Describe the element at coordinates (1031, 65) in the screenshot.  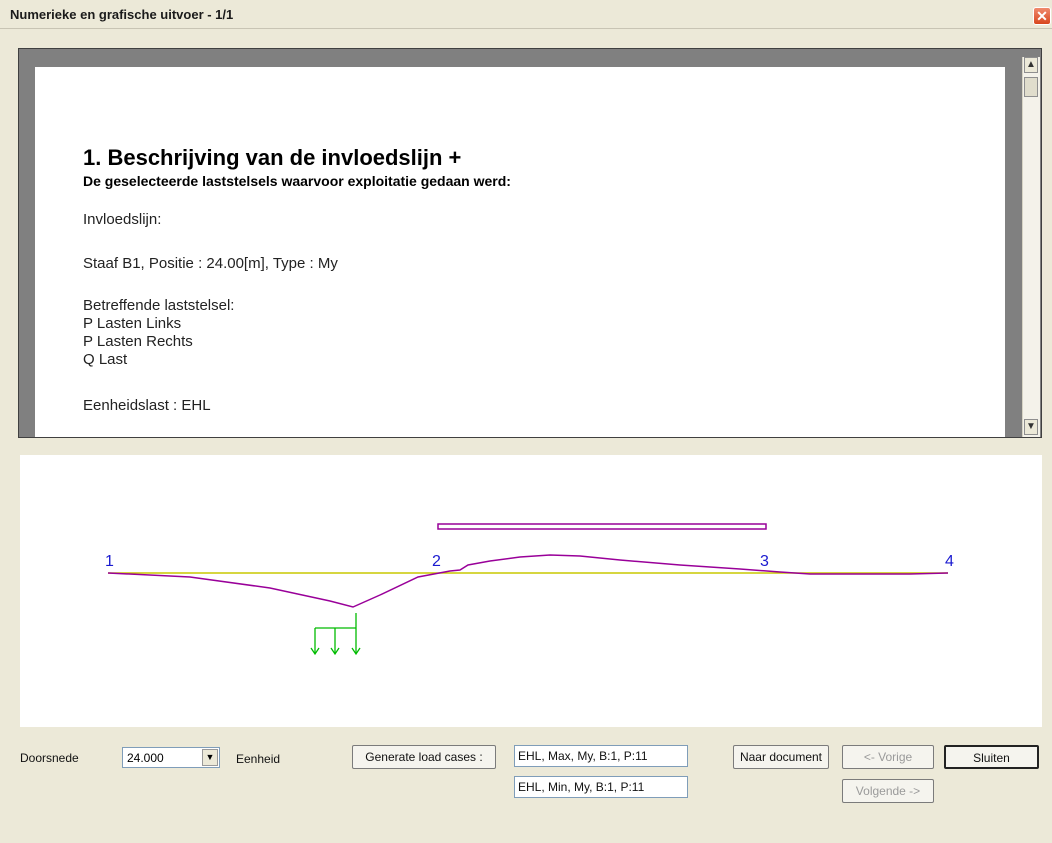
I see `scroll-up-icon: ▲` at that location.